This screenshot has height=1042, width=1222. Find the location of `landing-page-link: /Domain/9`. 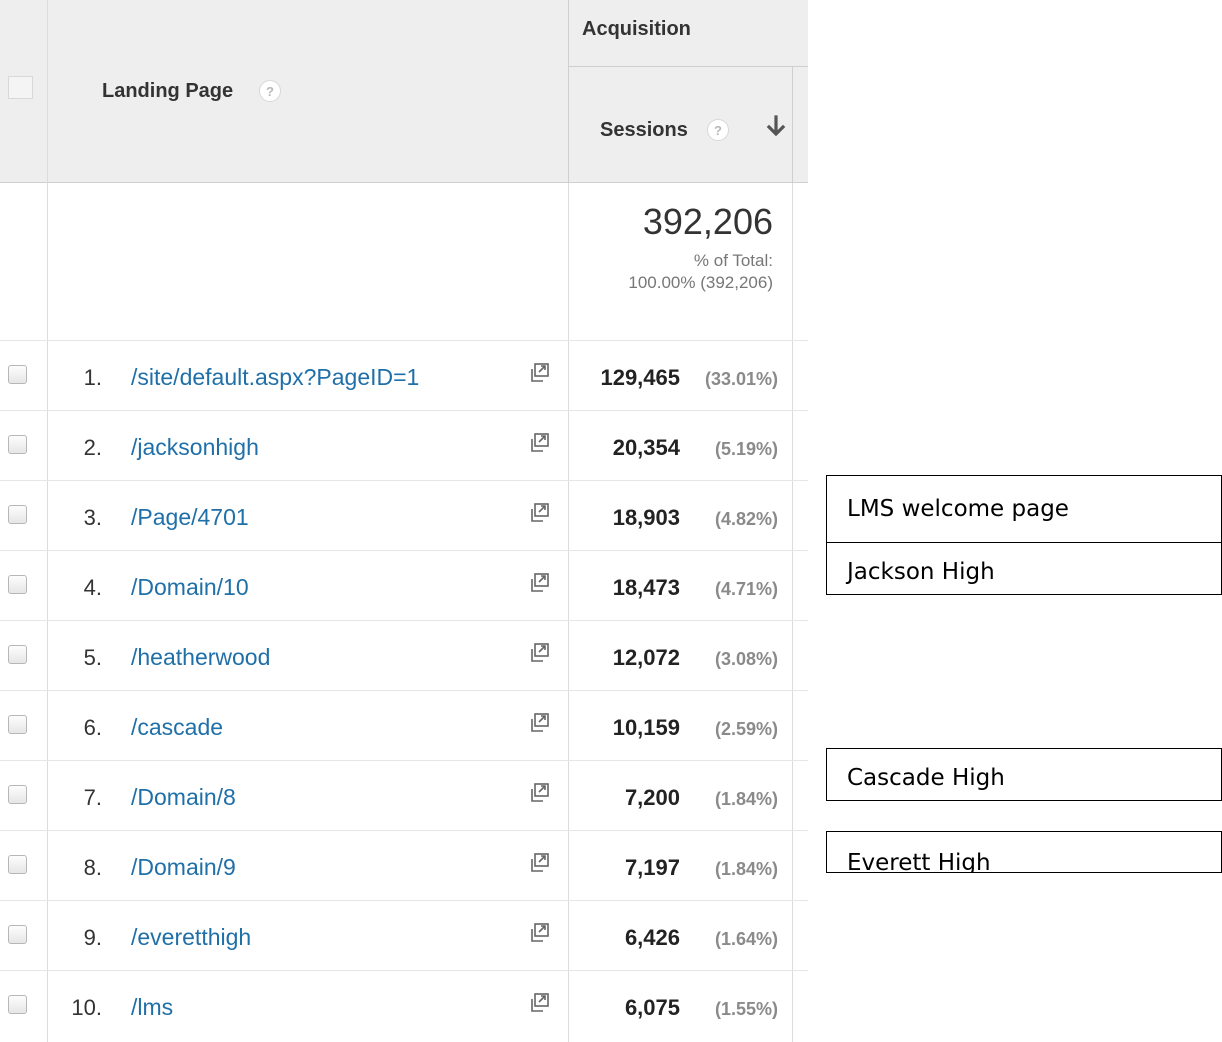

landing-page-link: /Domain/9 is located at coordinates (183, 867).